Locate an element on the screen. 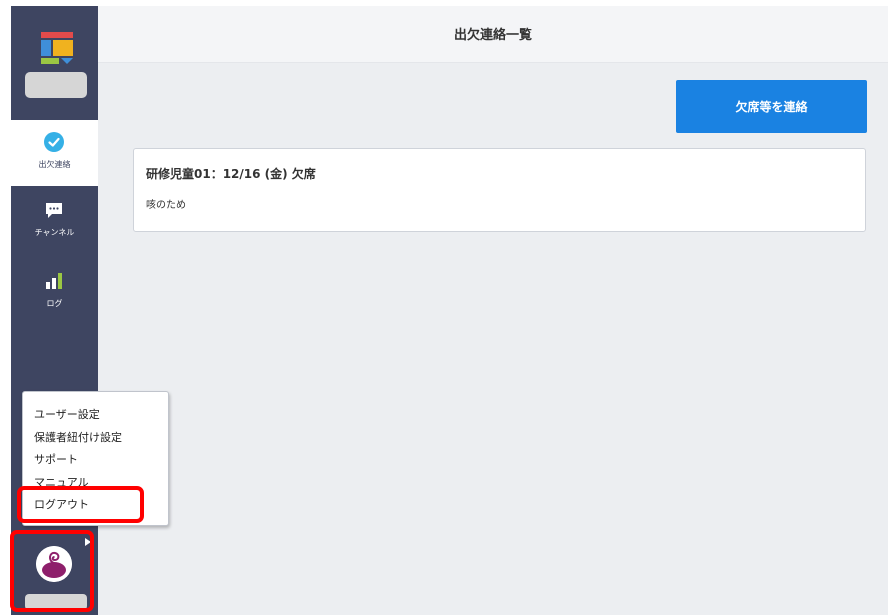 This screenshot has width=888, height=615. avatar-highlight is located at coordinates (52, 571).